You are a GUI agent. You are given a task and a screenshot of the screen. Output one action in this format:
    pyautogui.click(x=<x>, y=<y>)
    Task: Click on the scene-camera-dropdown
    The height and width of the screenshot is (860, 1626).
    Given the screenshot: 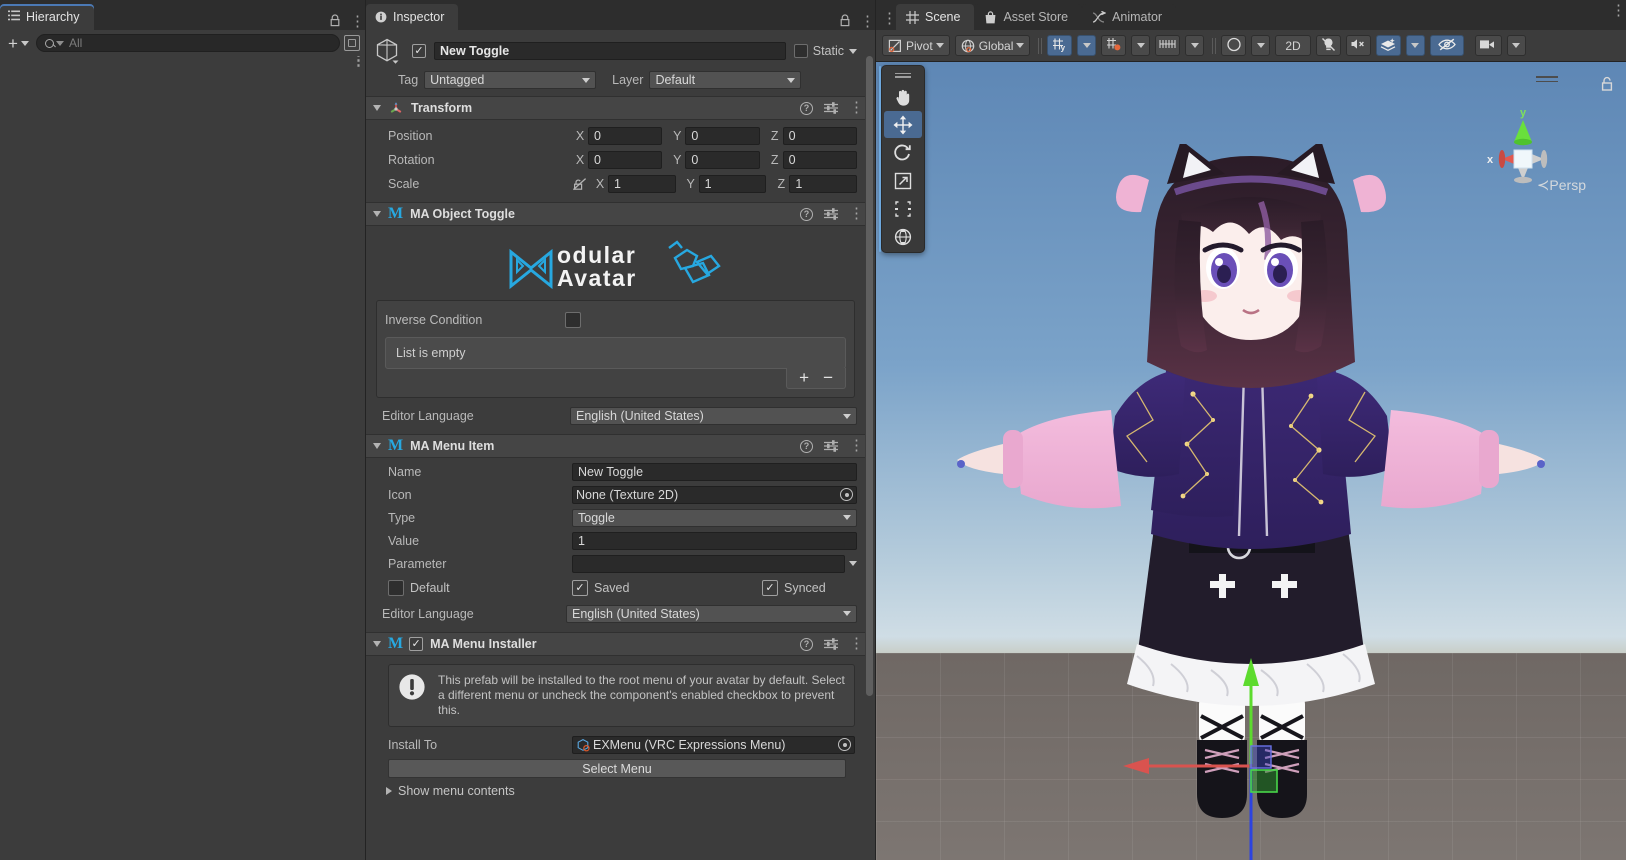 What is the action you would take?
    pyautogui.click(x=1516, y=45)
    